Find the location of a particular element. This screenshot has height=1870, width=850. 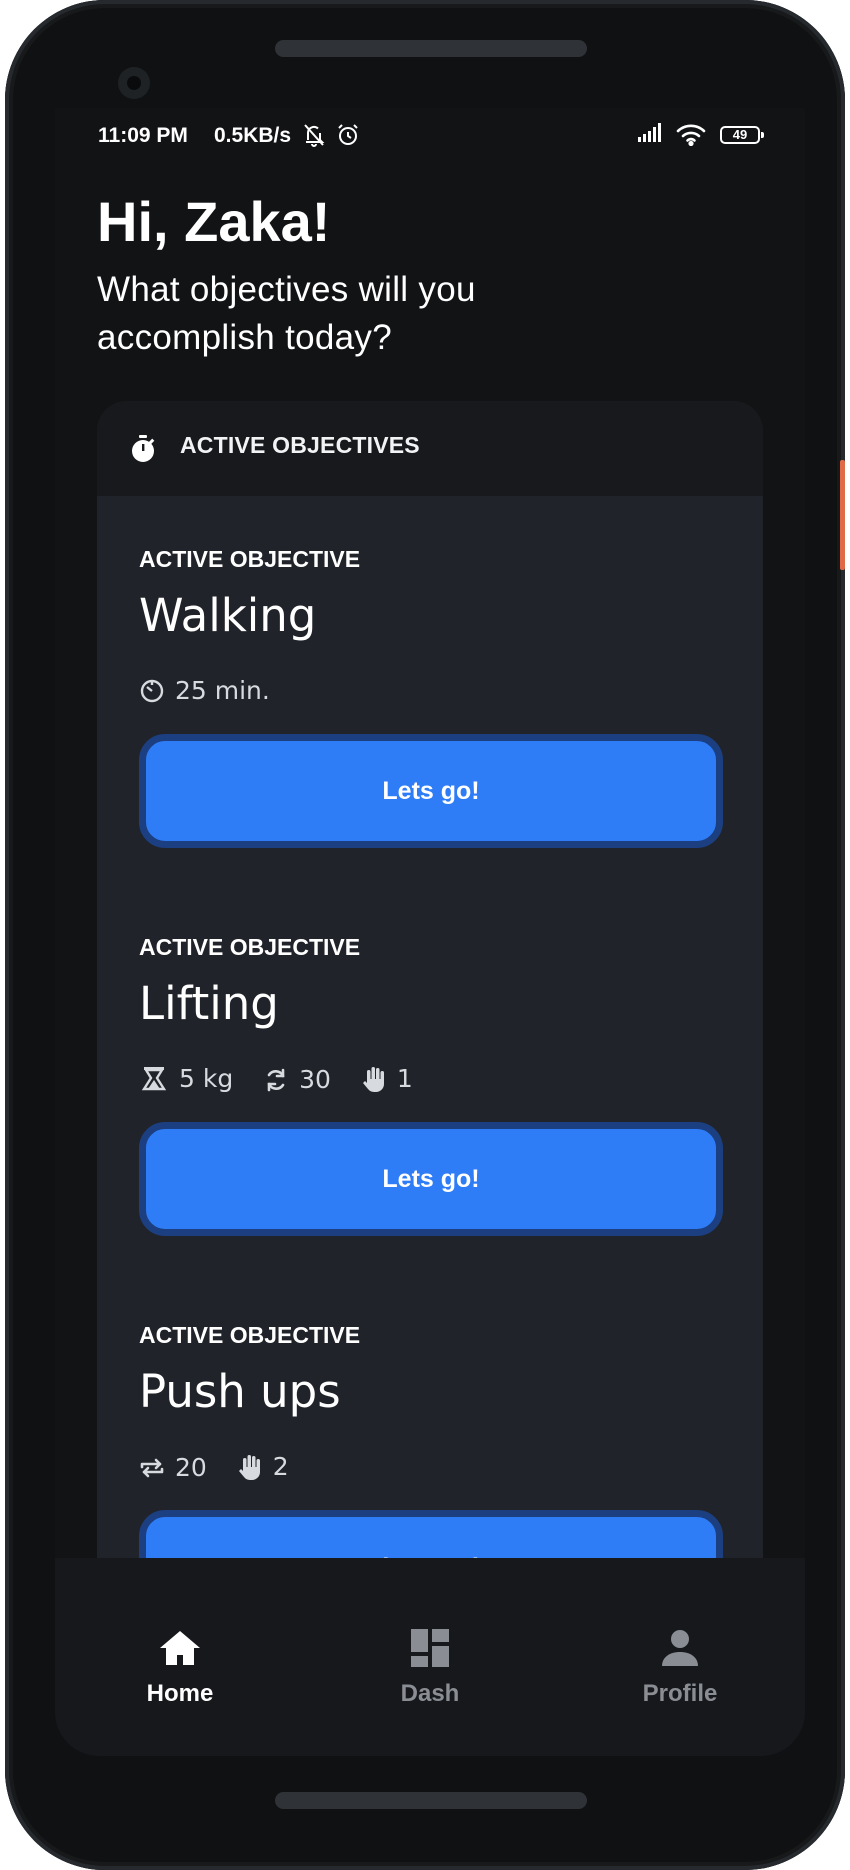

top-speaker is located at coordinates (431, 48).